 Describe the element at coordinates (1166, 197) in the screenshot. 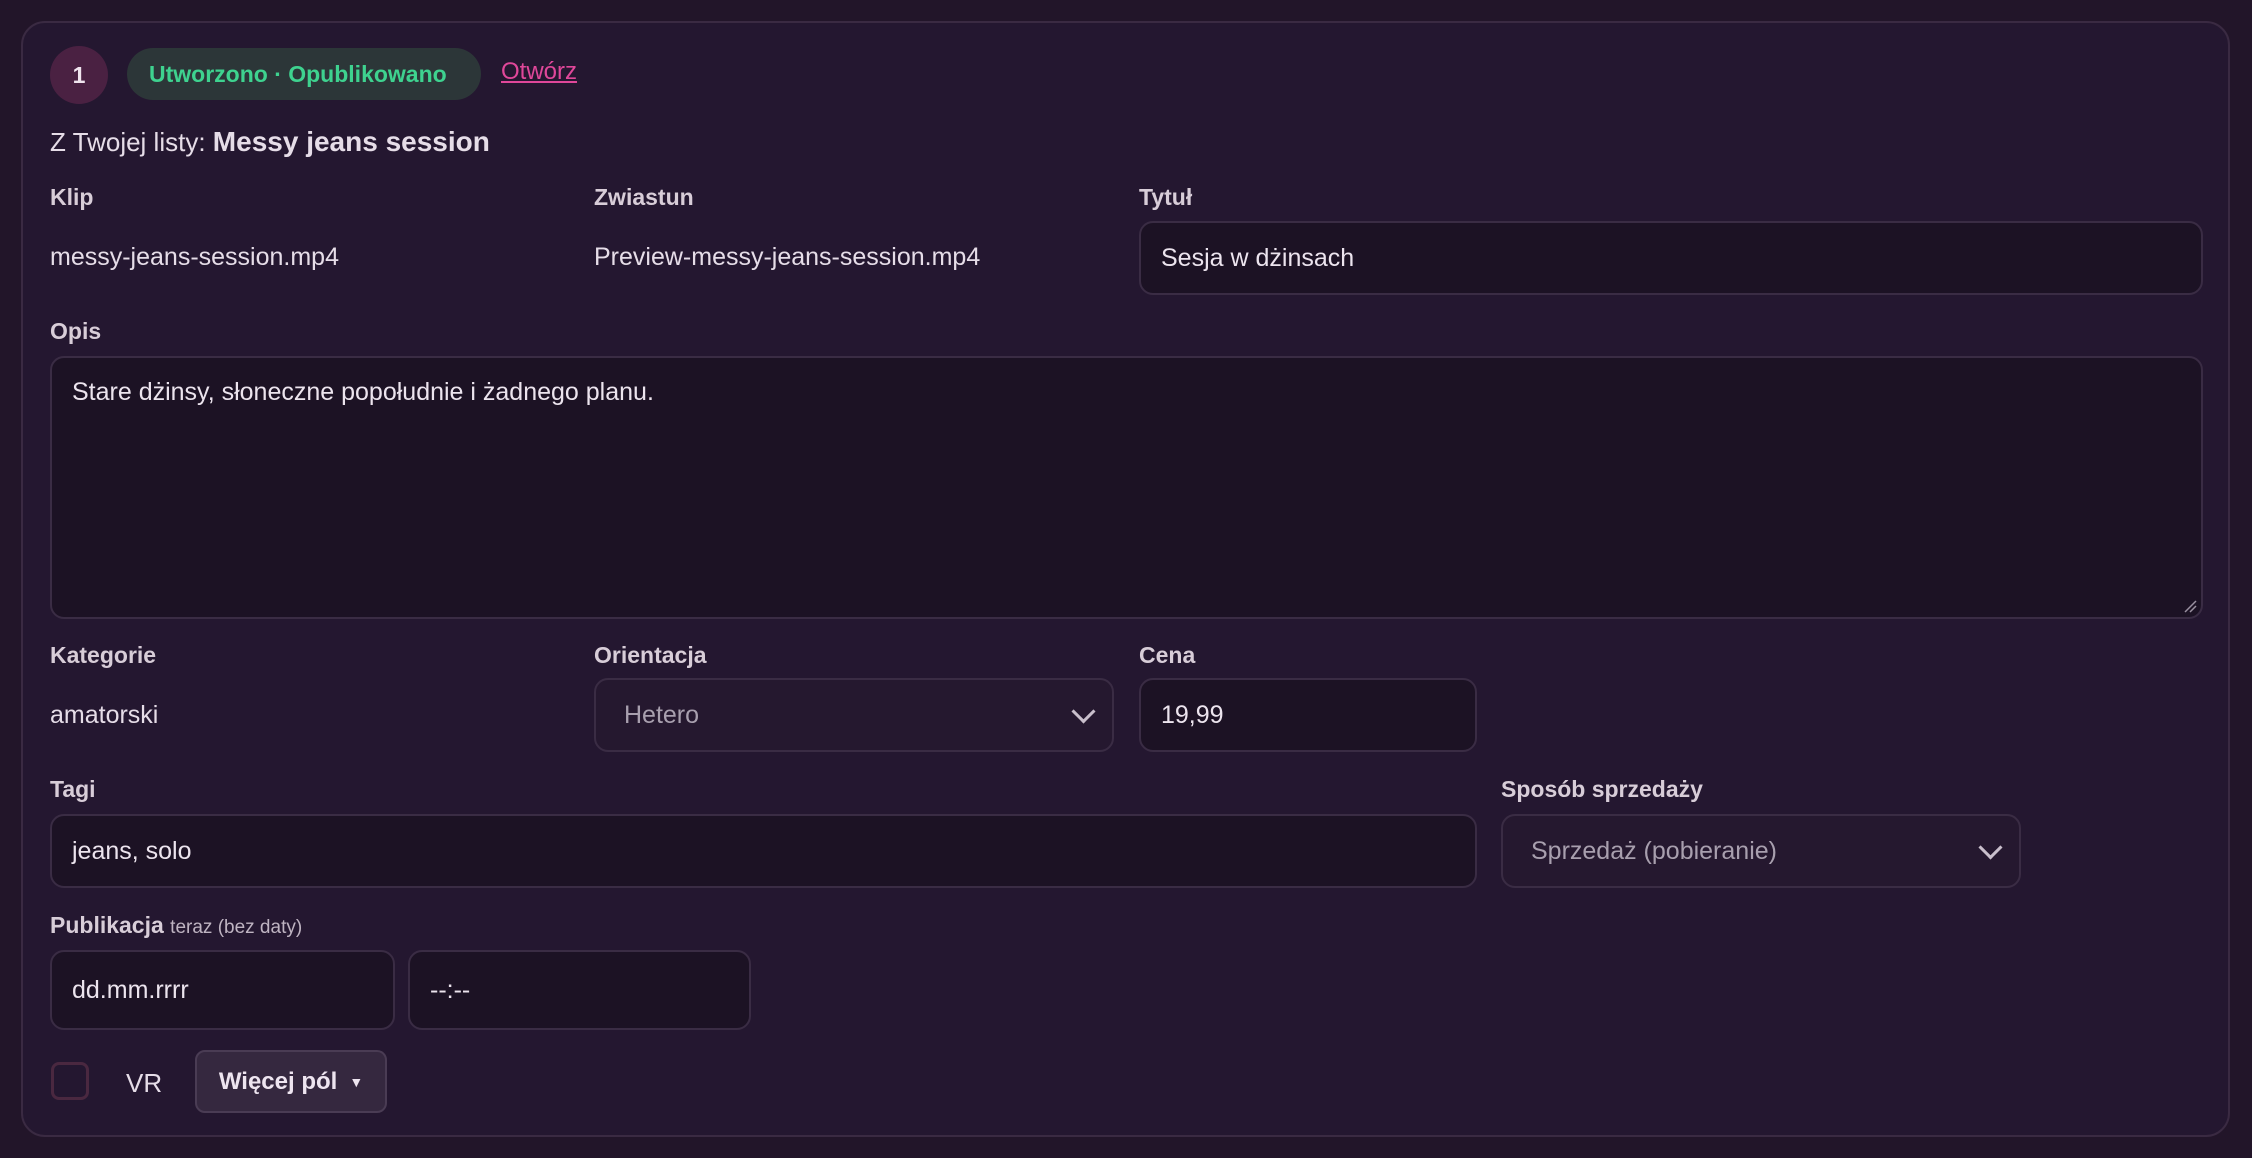

I see `title-label: Tytuł` at that location.